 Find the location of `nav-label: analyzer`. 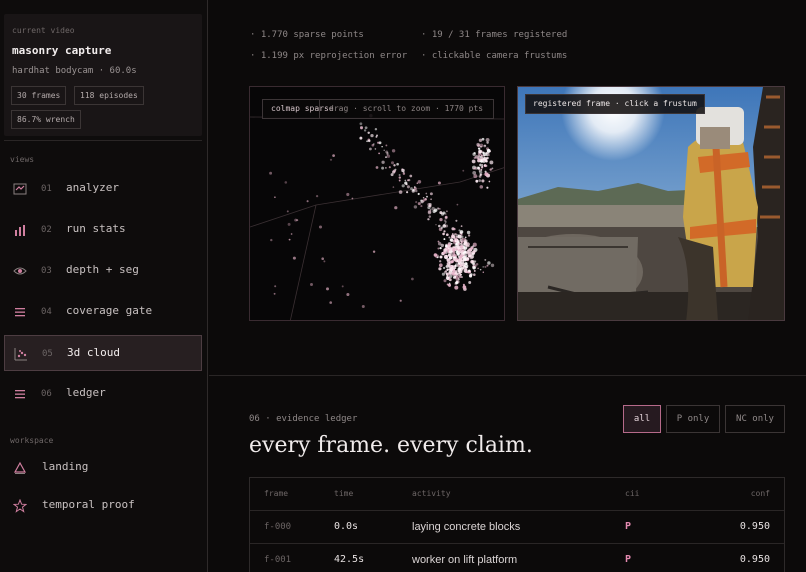

nav-label: analyzer is located at coordinates (92, 187).